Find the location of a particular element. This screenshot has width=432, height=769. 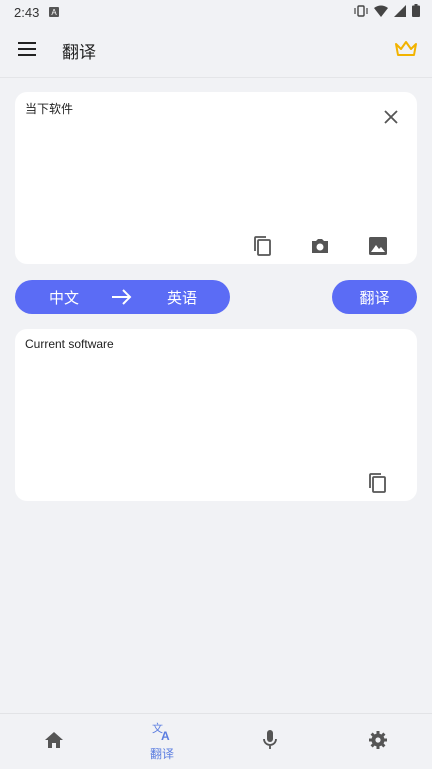

app-bar: 翻译 is located at coordinates (216, 51).